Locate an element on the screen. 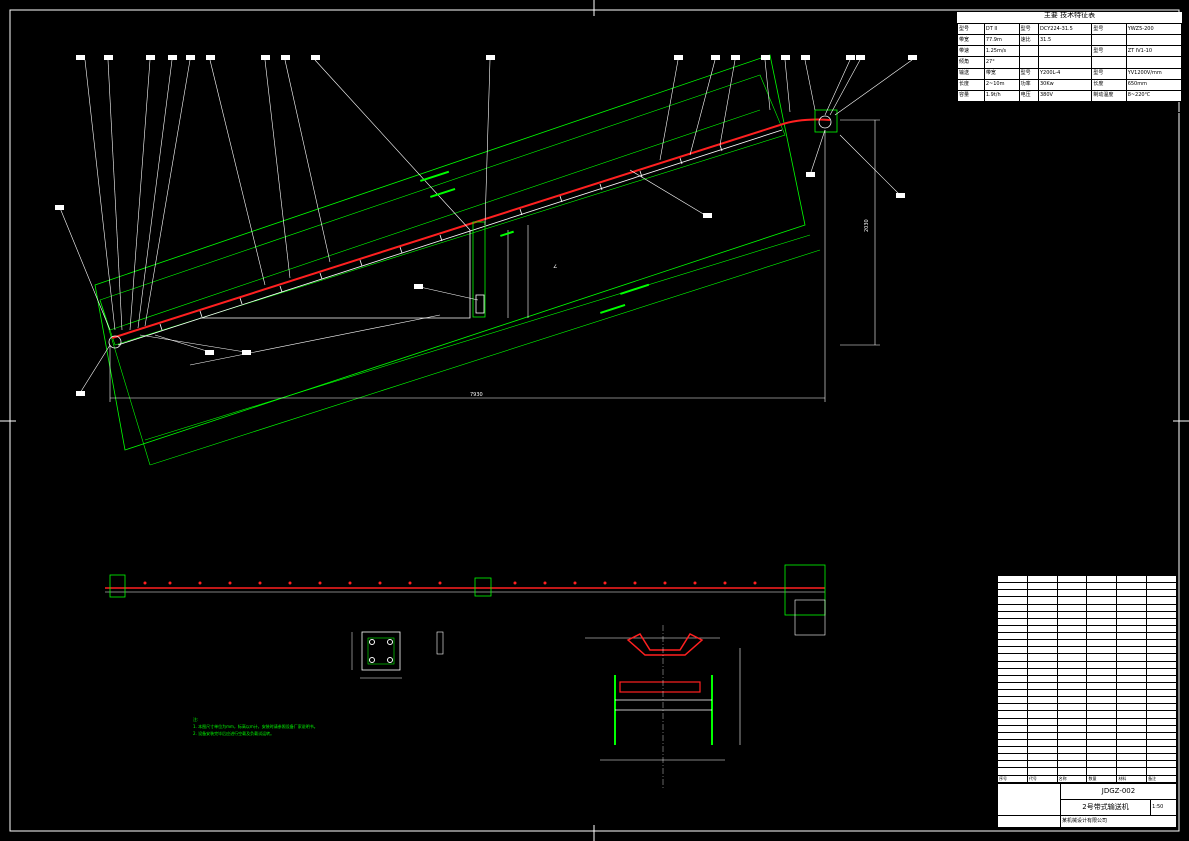  organization: 某机械设计有限公司 is located at coordinates (1118, 821).